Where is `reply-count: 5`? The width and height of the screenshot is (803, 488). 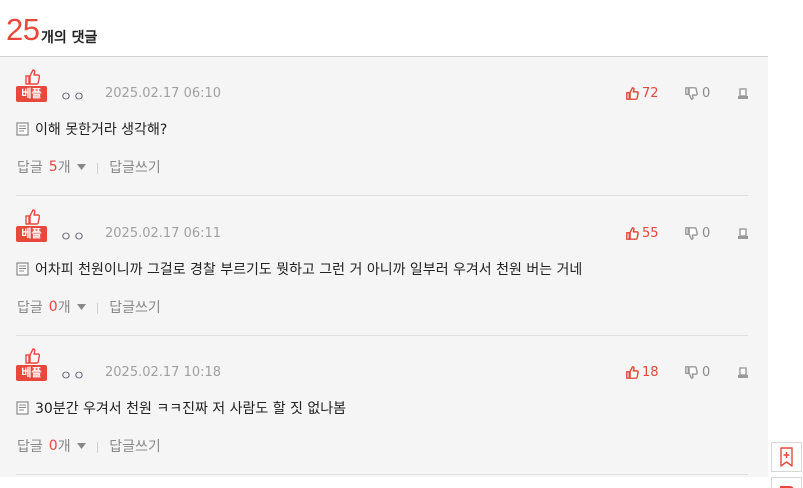
reply-count: 5 is located at coordinates (53, 167).